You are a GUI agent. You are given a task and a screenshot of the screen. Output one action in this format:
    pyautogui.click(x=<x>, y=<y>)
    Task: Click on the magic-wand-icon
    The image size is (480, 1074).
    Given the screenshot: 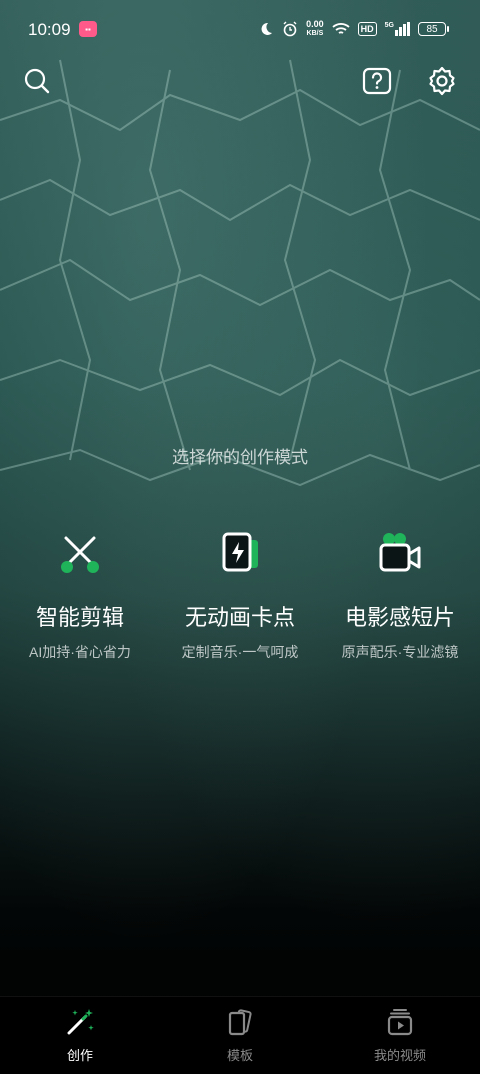 What is the action you would take?
    pyautogui.click(x=80, y=1022)
    